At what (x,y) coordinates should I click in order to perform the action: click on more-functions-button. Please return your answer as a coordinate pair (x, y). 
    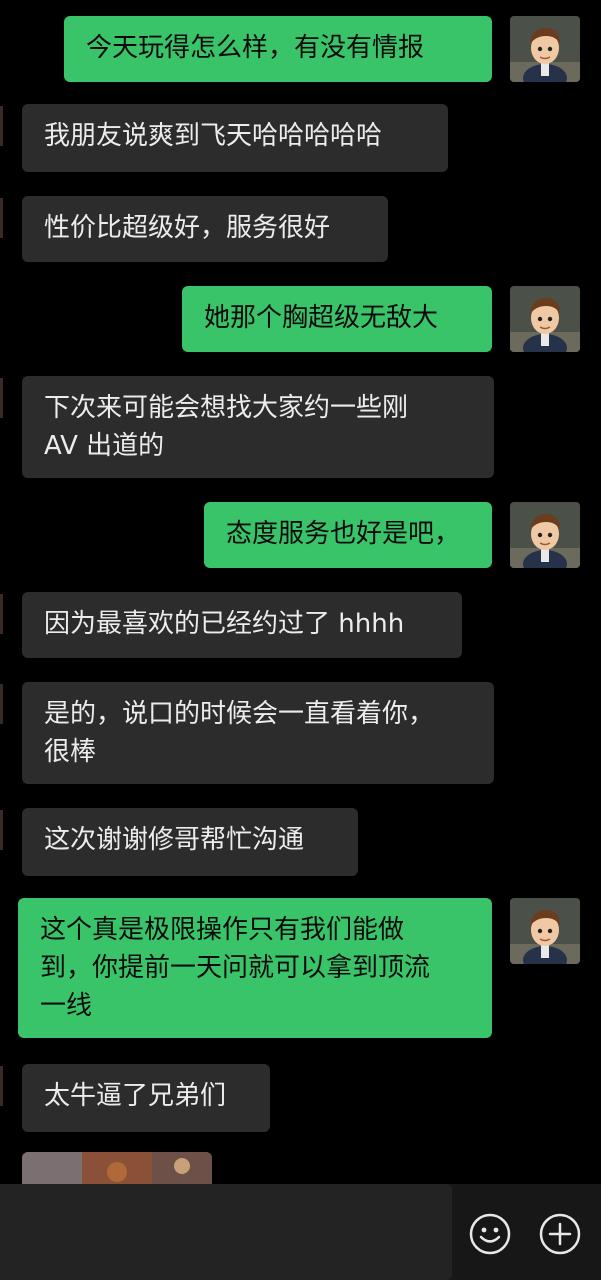
    Looking at the image, I should click on (560, 1234).